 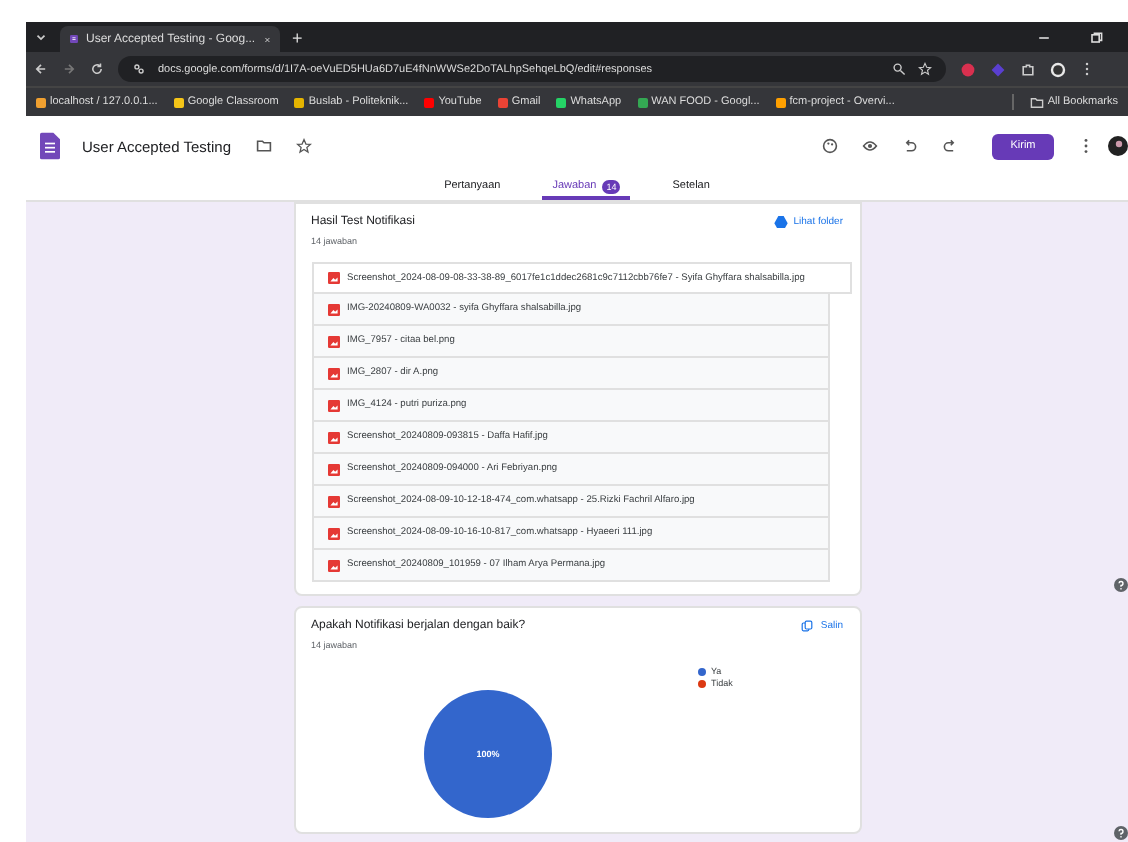 What do you see at coordinates (780, 222) in the screenshot?
I see `drive-icon` at bounding box center [780, 222].